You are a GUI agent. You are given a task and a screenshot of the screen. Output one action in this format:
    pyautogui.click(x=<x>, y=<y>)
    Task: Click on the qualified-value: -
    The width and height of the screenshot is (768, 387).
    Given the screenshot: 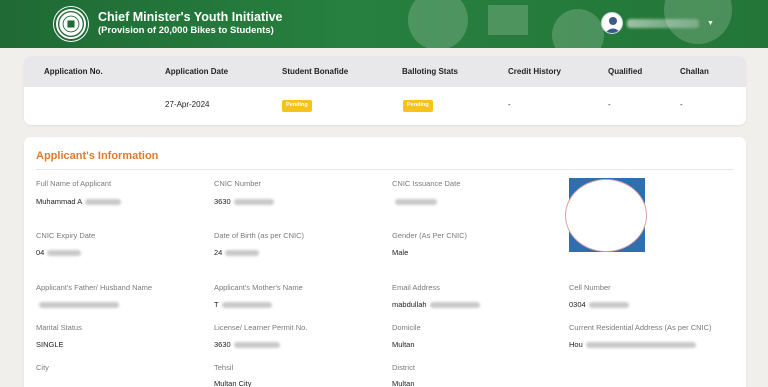 What is the action you would take?
    pyautogui.click(x=609, y=104)
    